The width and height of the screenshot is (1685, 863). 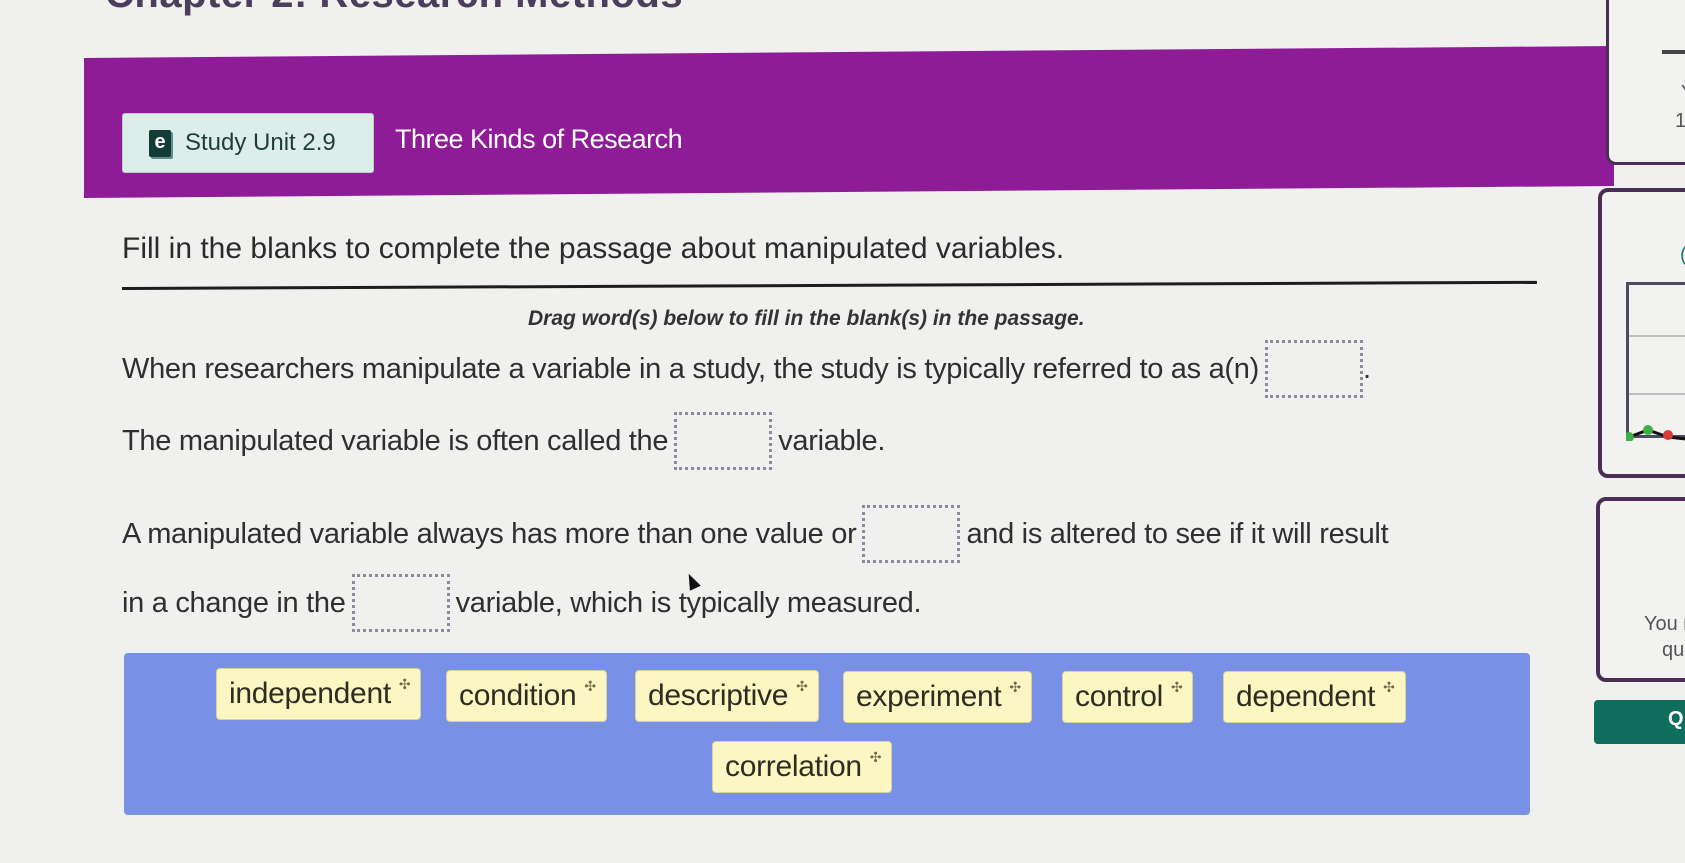 I want to click on blank-1-dropzone, so click(x=1313, y=369).